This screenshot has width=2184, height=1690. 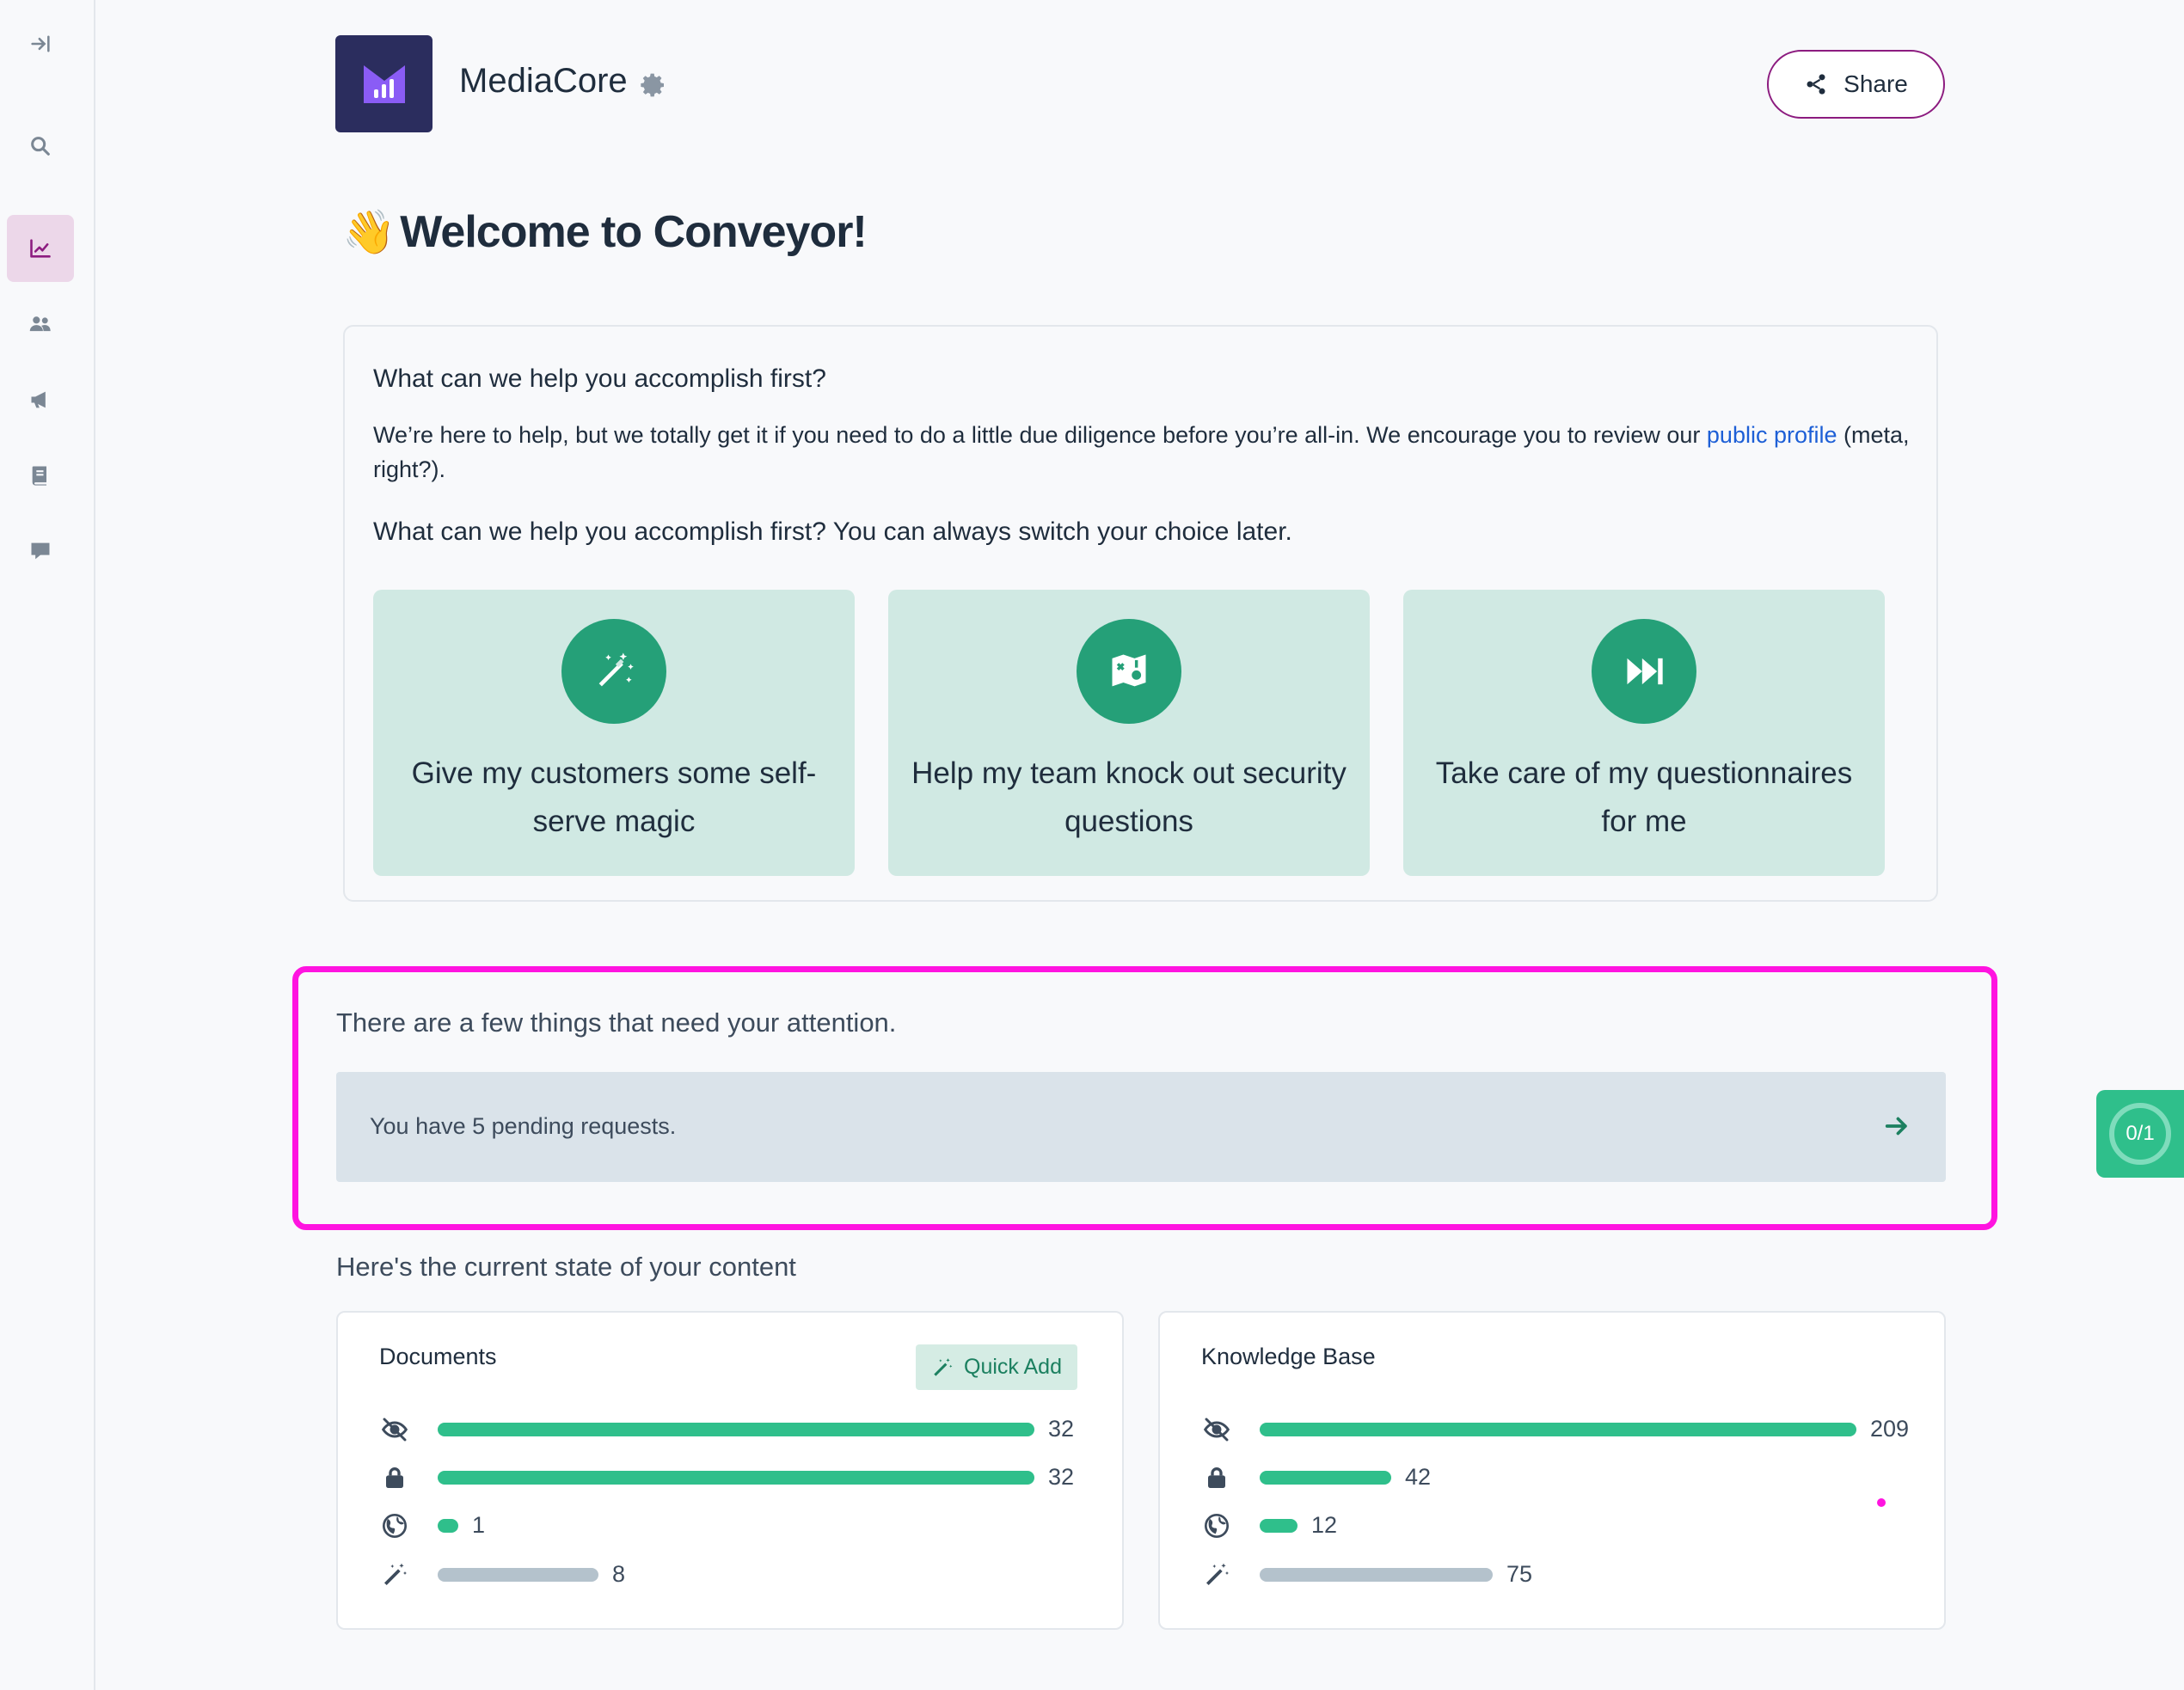 What do you see at coordinates (1816, 84) in the screenshot?
I see `share-icon` at bounding box center [1816, 84].